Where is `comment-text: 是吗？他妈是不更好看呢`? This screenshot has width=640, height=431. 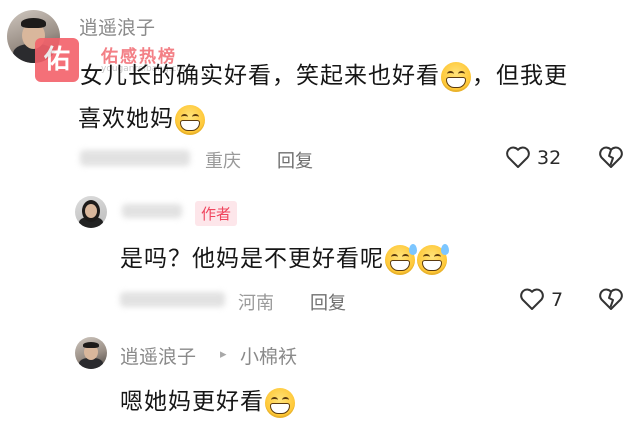
comment-text: 是吗？他妈是不更好看呢 is located at coordinates (284, 257).